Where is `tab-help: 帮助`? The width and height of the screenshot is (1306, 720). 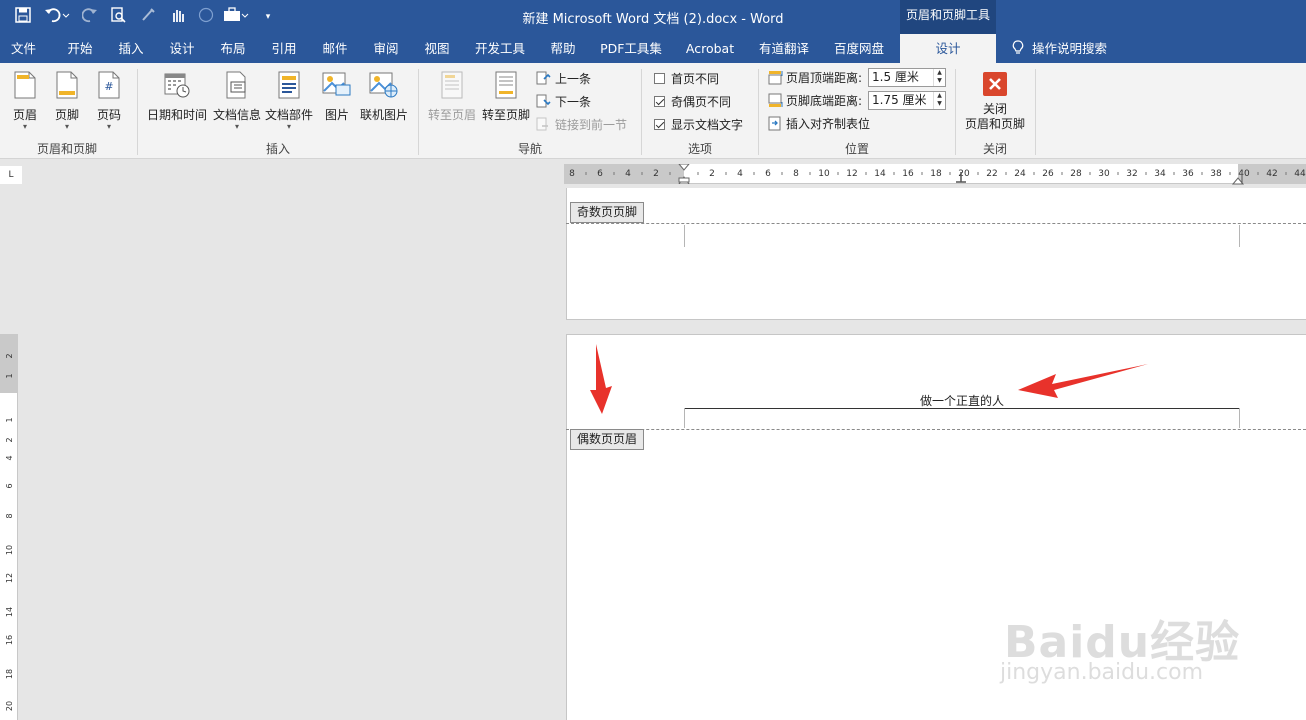
tab-help: 帮助 is located at coordinates (563, 48).